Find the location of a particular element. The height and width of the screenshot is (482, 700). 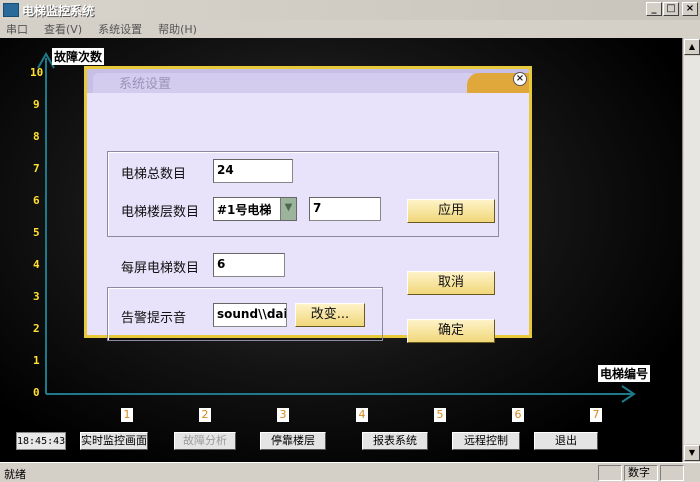

floors-input: 7 is located at coordinates (345, 209).